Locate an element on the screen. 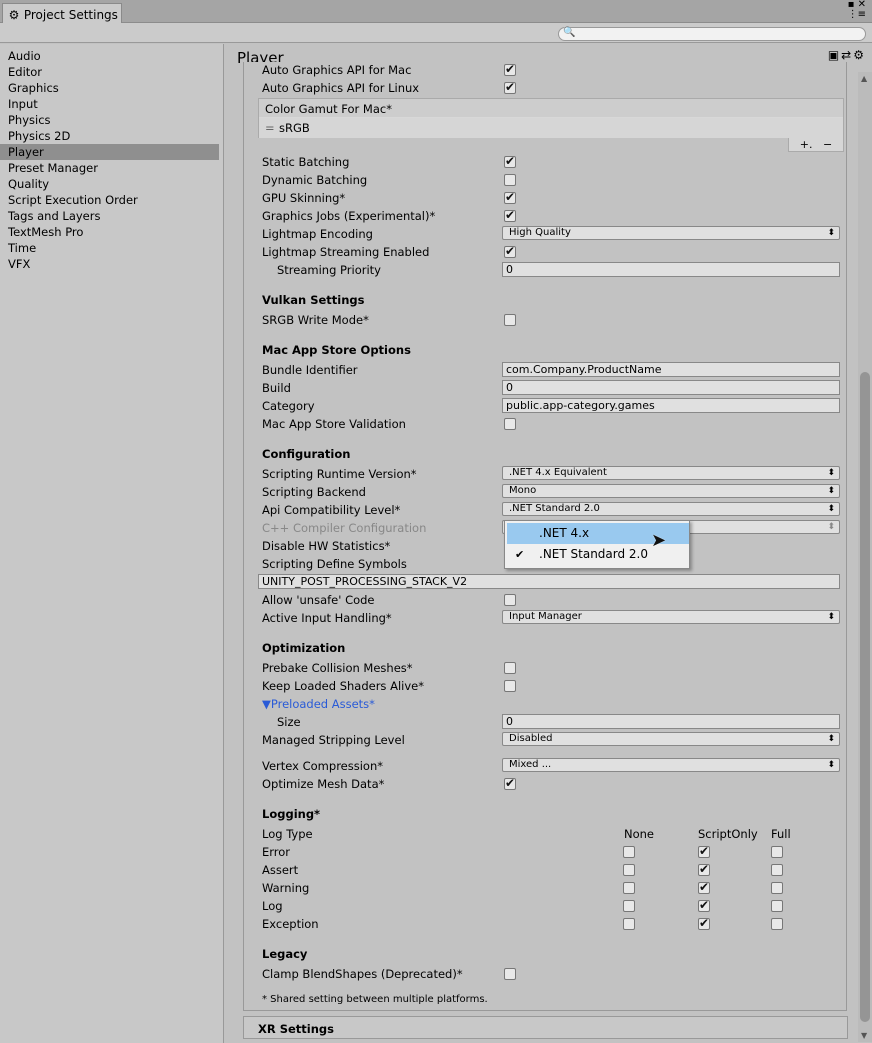 The image size is (872, 1043). xr-settings-foldout: XR Settings is located at coordinates (545, 1027).